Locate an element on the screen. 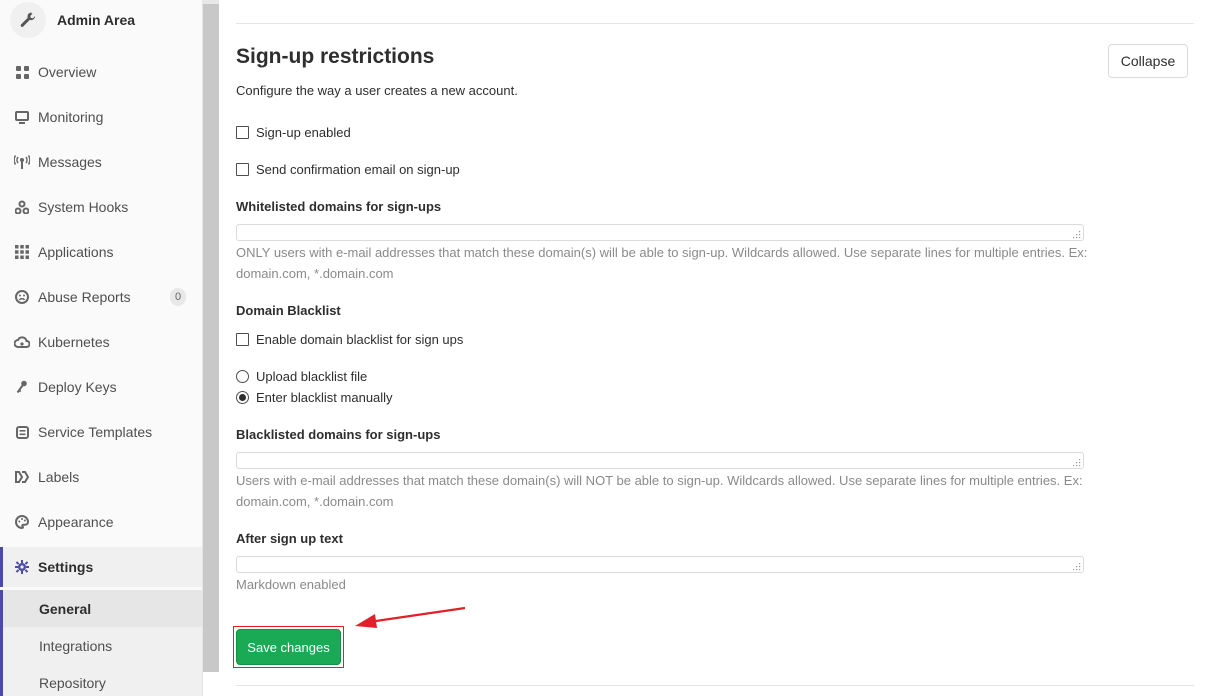 Image resolution: width=1213 pixels, height=696 pixels. send-confirmation-row: Send confirmation email on sign-up is located at coordinates (348, 169).